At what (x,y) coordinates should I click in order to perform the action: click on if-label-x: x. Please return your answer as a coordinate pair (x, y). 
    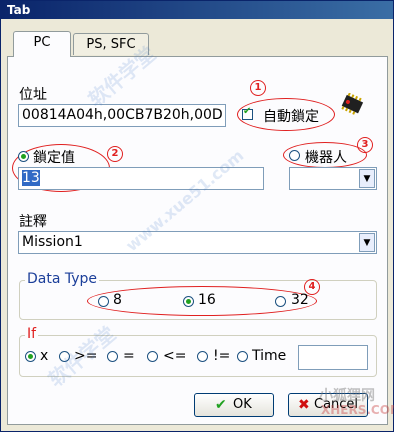
    Looking at the image, I should click on (44, 356).